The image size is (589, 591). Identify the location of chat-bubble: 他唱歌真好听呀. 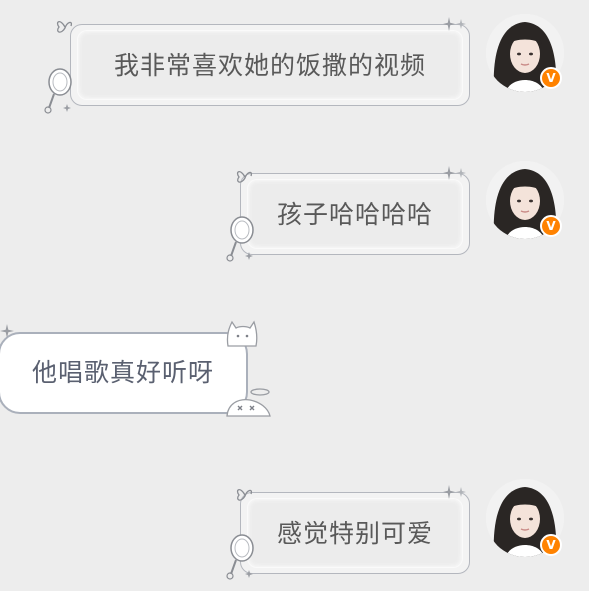
(124, 373).